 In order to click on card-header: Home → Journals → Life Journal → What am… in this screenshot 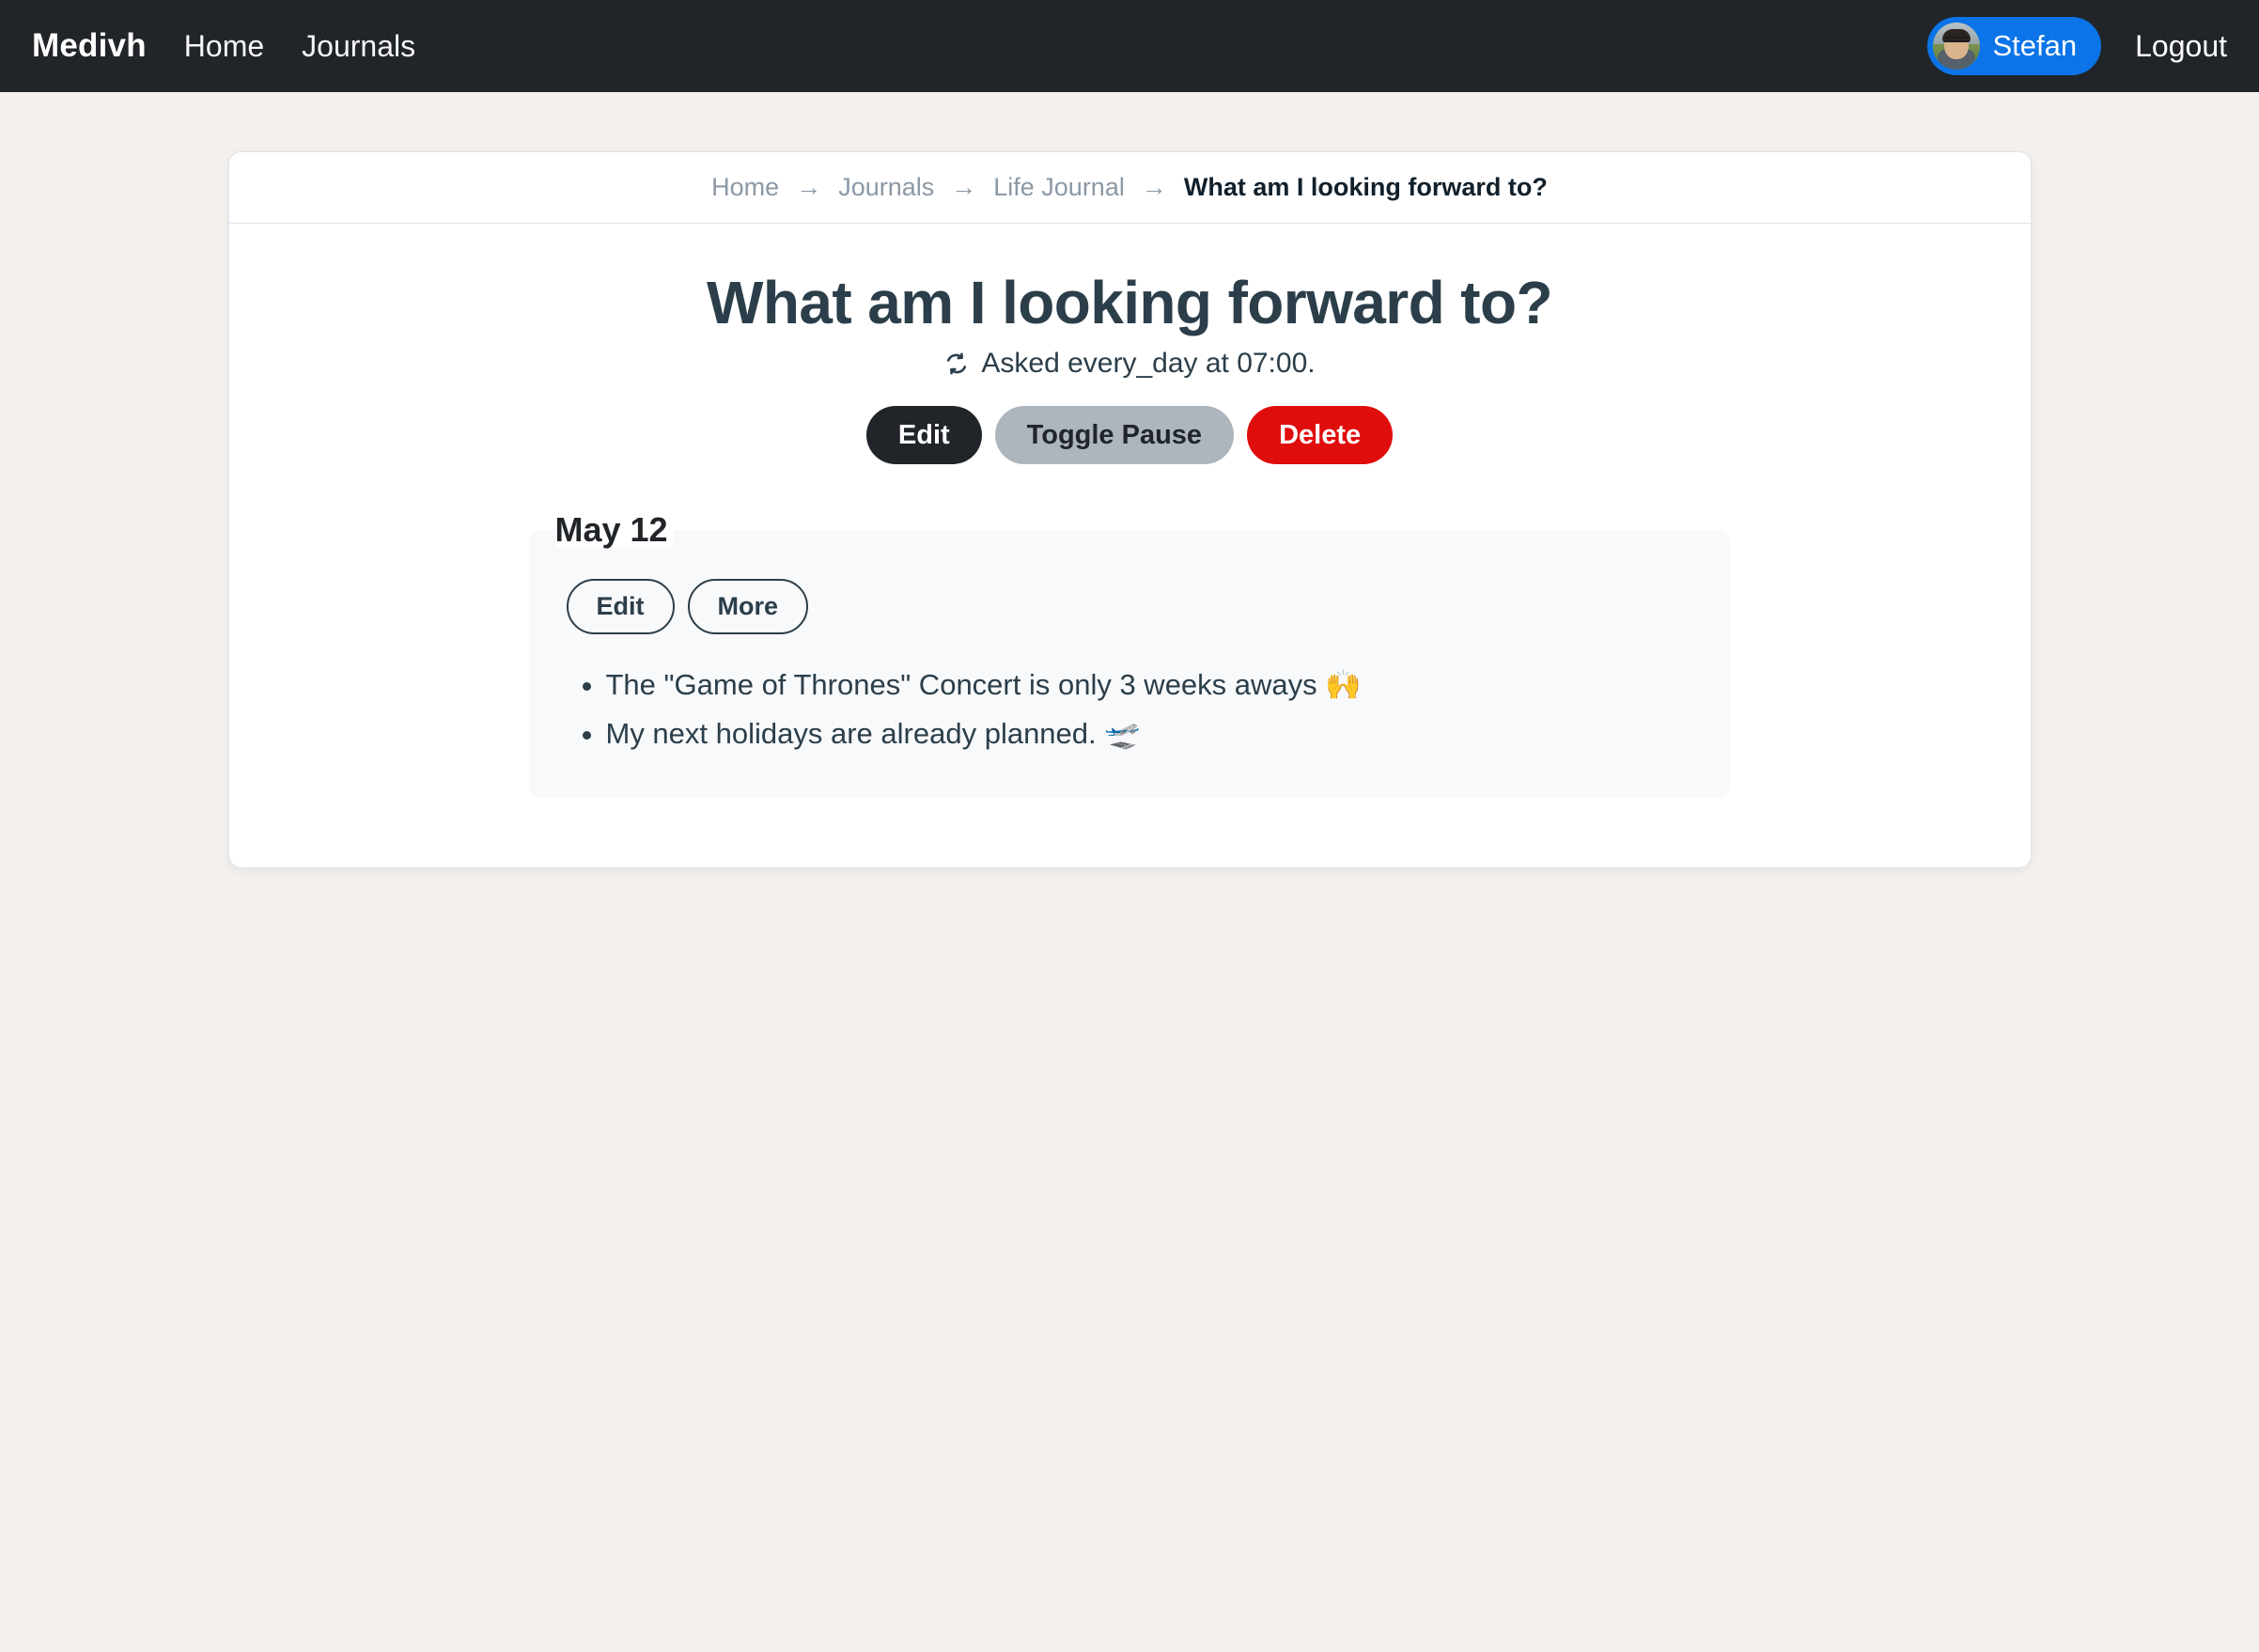, I will do `click(1129, 188)`.